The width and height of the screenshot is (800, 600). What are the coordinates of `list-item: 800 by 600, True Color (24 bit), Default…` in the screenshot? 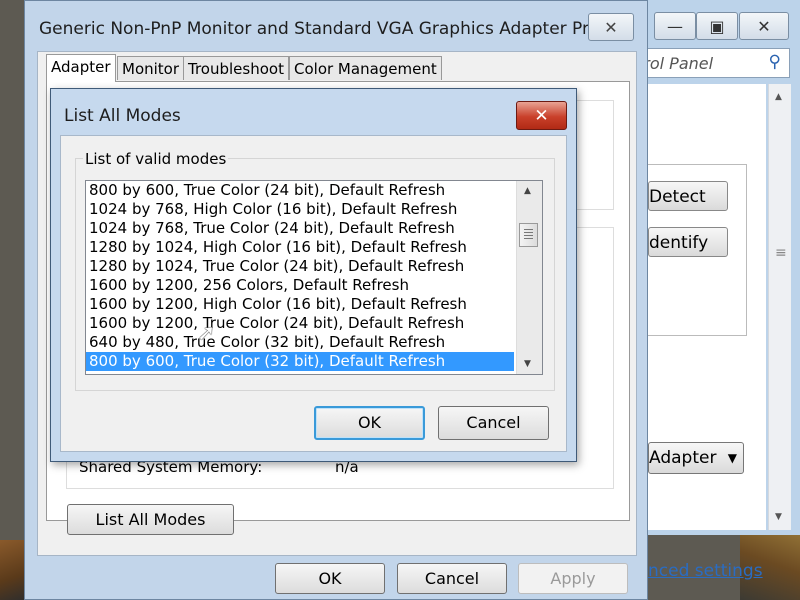 It's located at (300, 190).